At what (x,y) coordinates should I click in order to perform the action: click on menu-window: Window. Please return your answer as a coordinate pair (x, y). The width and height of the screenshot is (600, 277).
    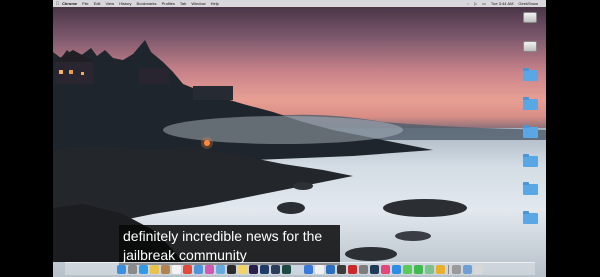
    Looking at the image, I should click on (198, 3).